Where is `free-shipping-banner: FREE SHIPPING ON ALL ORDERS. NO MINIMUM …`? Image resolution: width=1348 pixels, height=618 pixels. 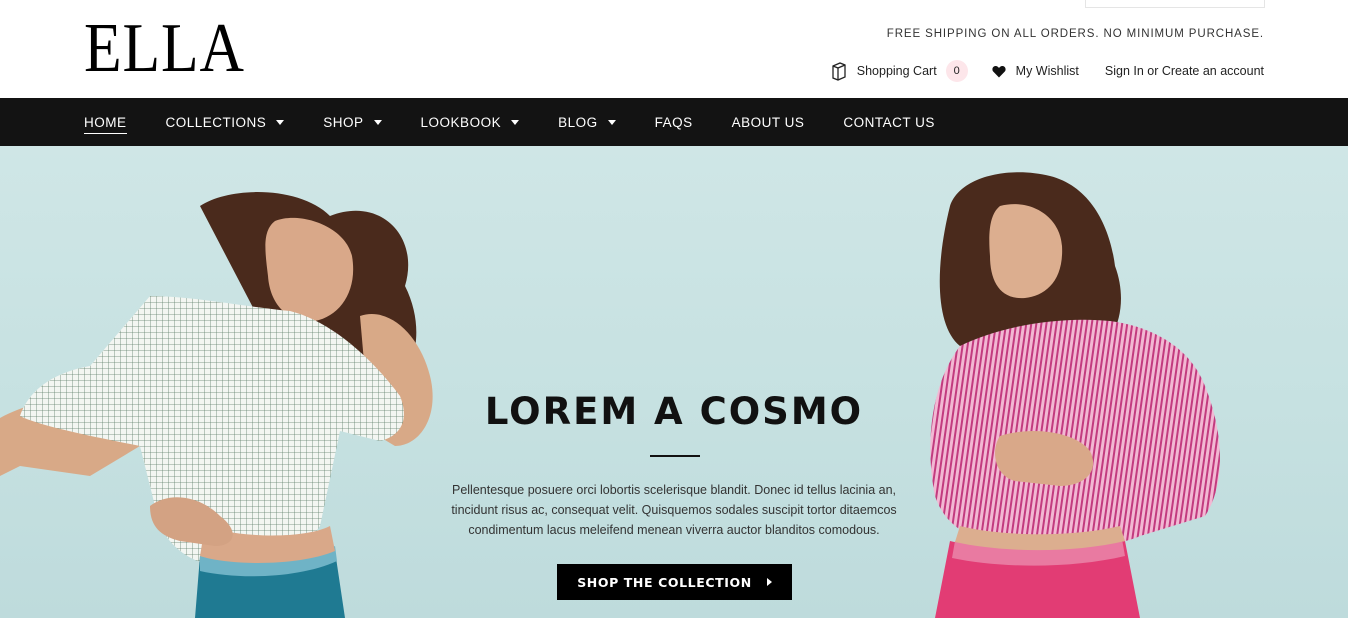 free-shipping-banner: FREE SHIPPING ON ALL ORDERS. NO MINIMUM … is located at coordinates (1075, 34).